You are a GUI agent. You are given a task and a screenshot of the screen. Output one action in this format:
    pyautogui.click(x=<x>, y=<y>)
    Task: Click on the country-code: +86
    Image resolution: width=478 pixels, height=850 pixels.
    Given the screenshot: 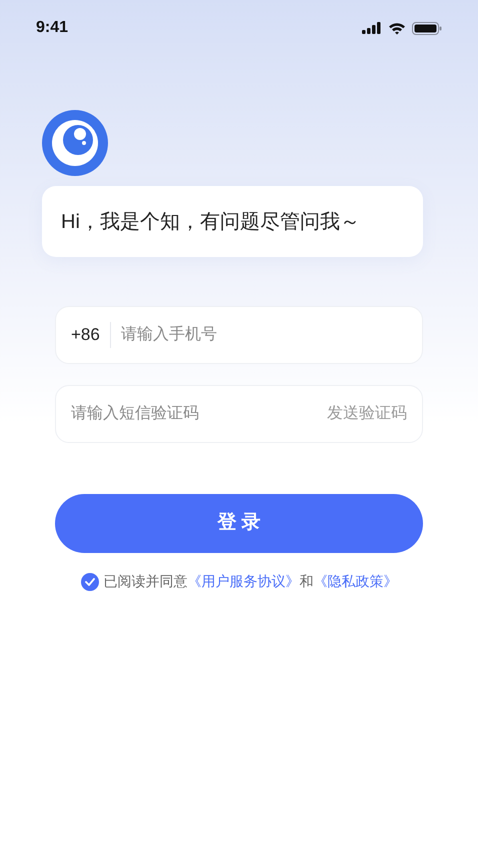 What is the action you would take?
    pyautogui.click(x=91, y=335)
    